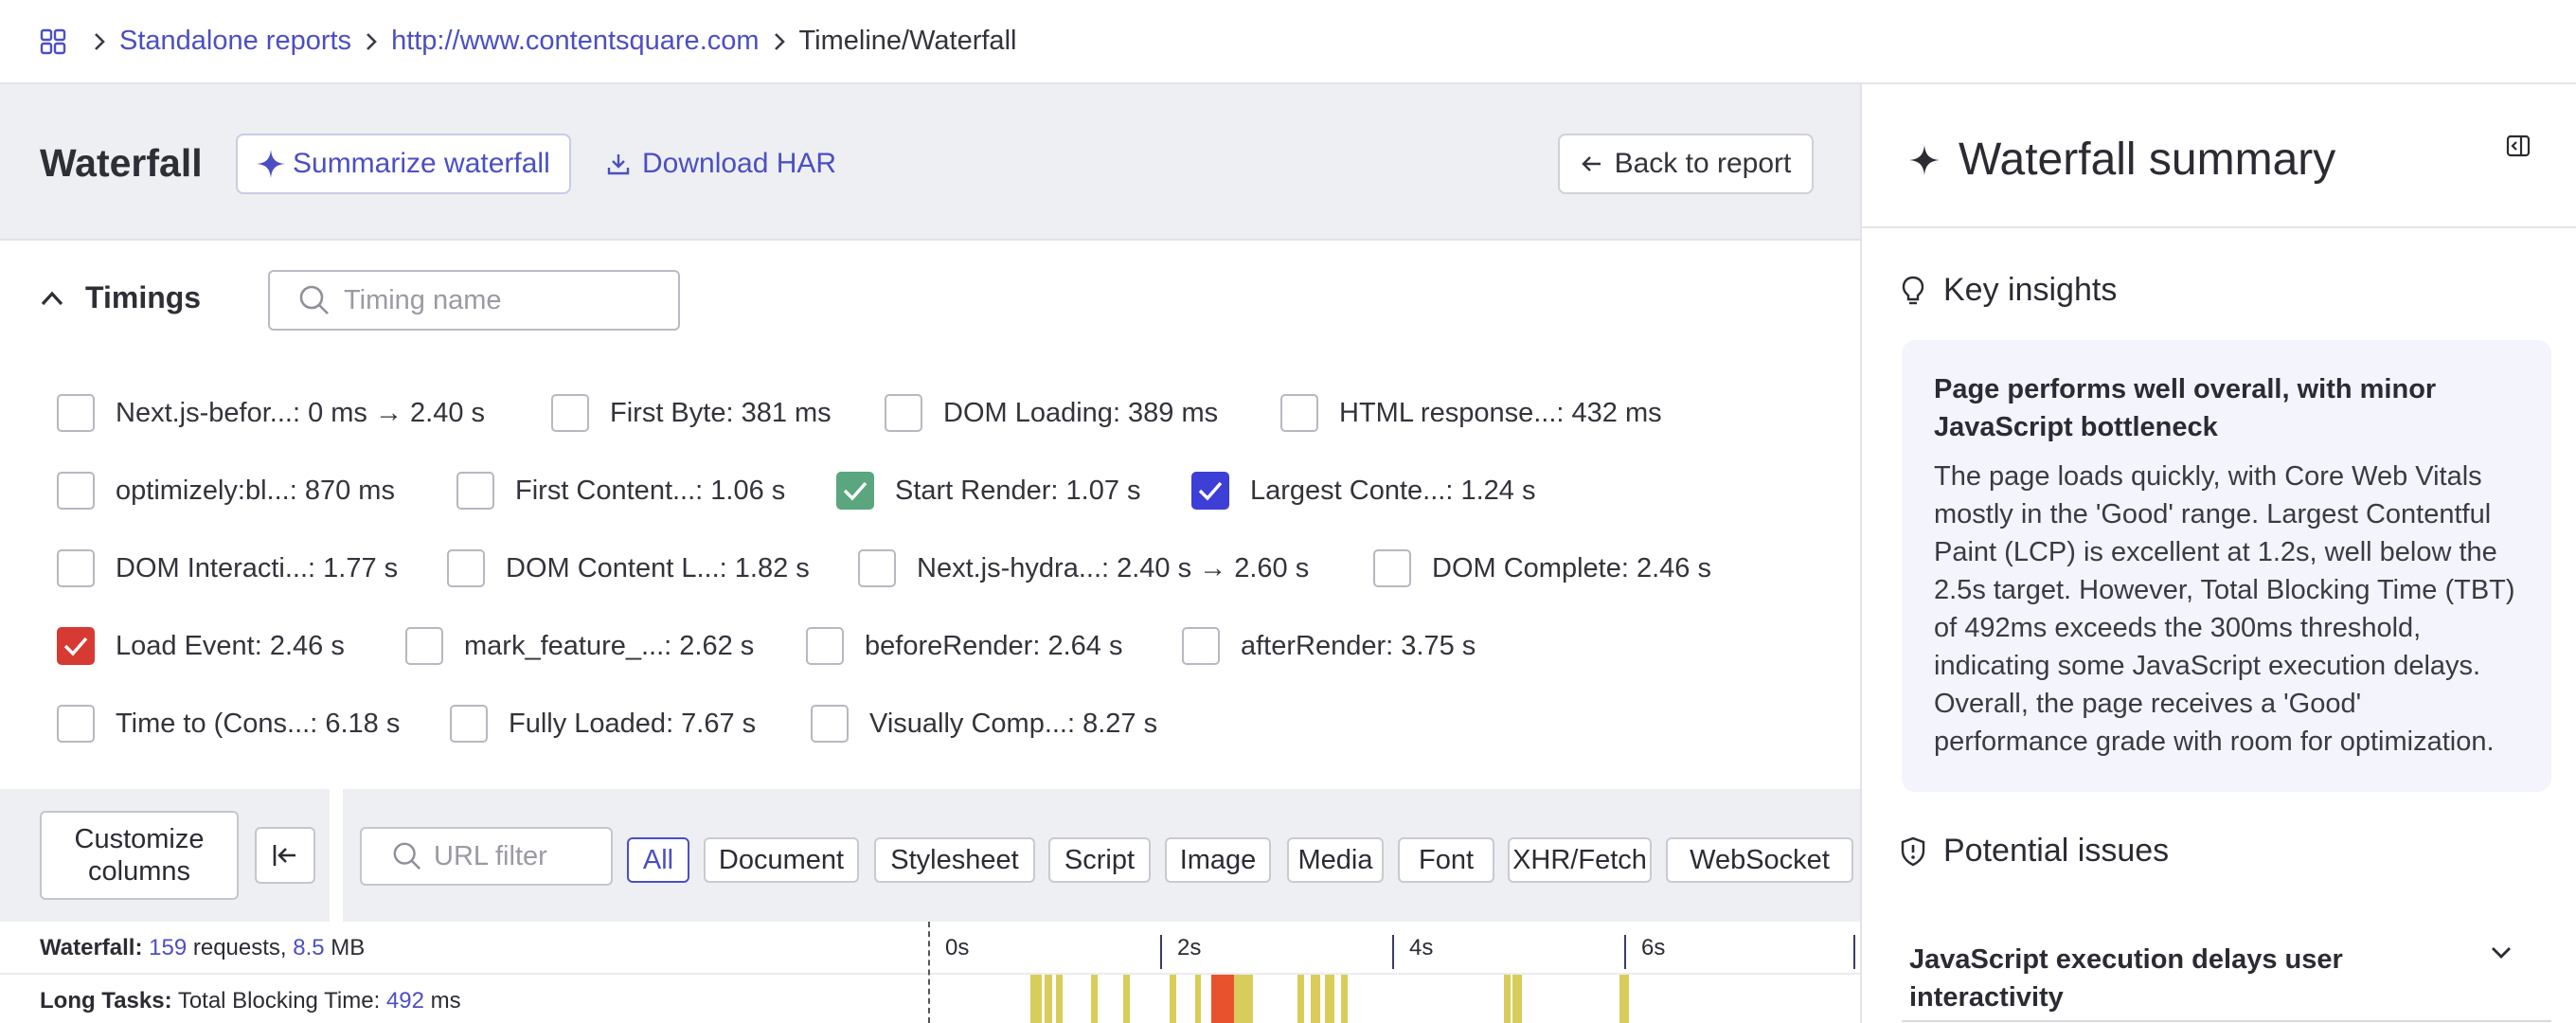 This screenshot has height=1023, width=2576. What do you see at coordinates (500, 300) in the screenshot?
I see `timing-search-input` at bounding box center [500, 300].